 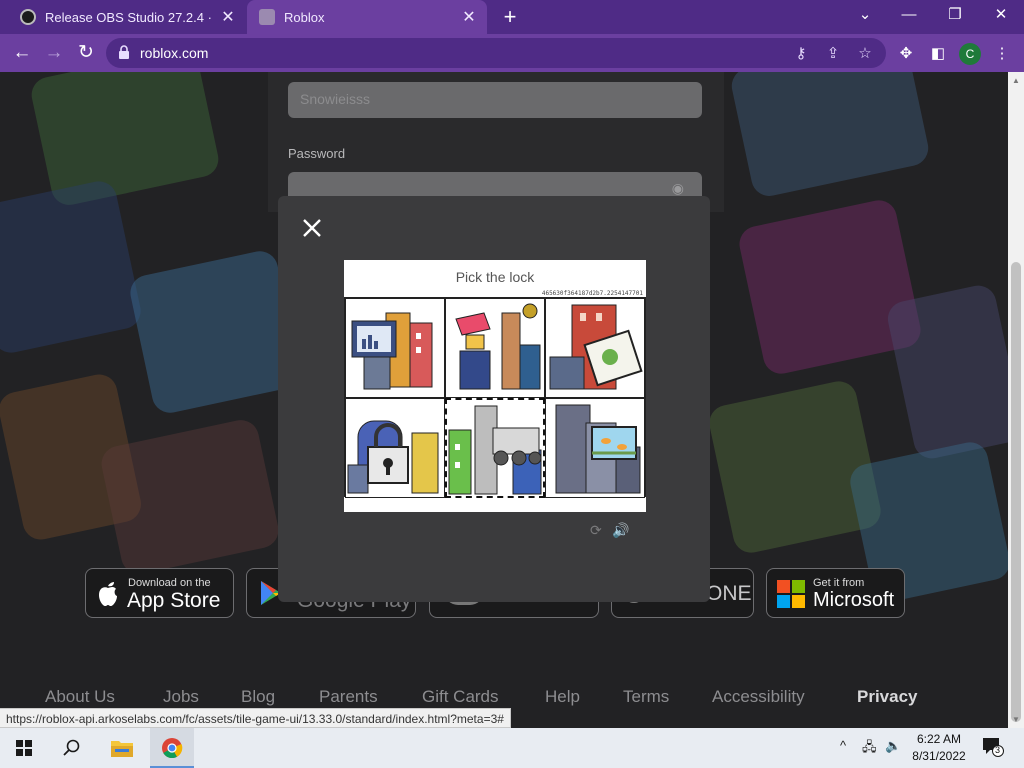 What do you see at coordinates (1016, 80) in the screenshot?
I see `scroll-up-arrow-icon: ▲` at bounding box center [1016, 80].